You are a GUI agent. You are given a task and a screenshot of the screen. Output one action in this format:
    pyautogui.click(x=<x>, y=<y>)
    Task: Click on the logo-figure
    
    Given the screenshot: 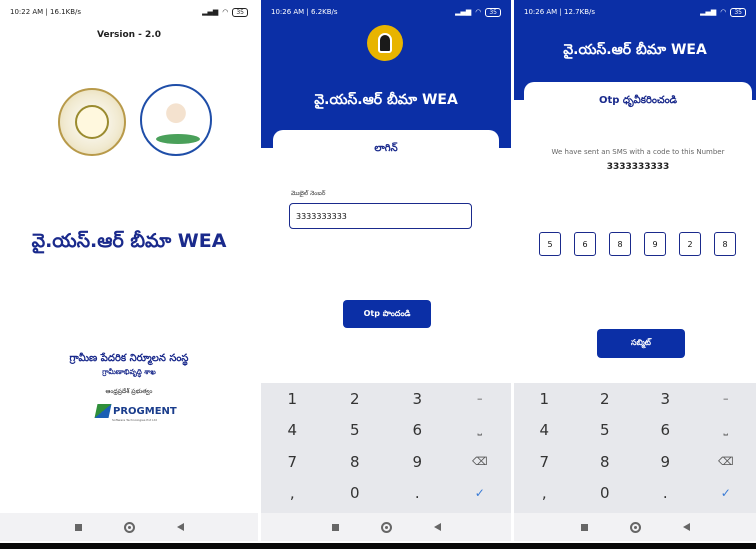 What is the action you would take?
    pyautogui.click(x=385, y=43)
    